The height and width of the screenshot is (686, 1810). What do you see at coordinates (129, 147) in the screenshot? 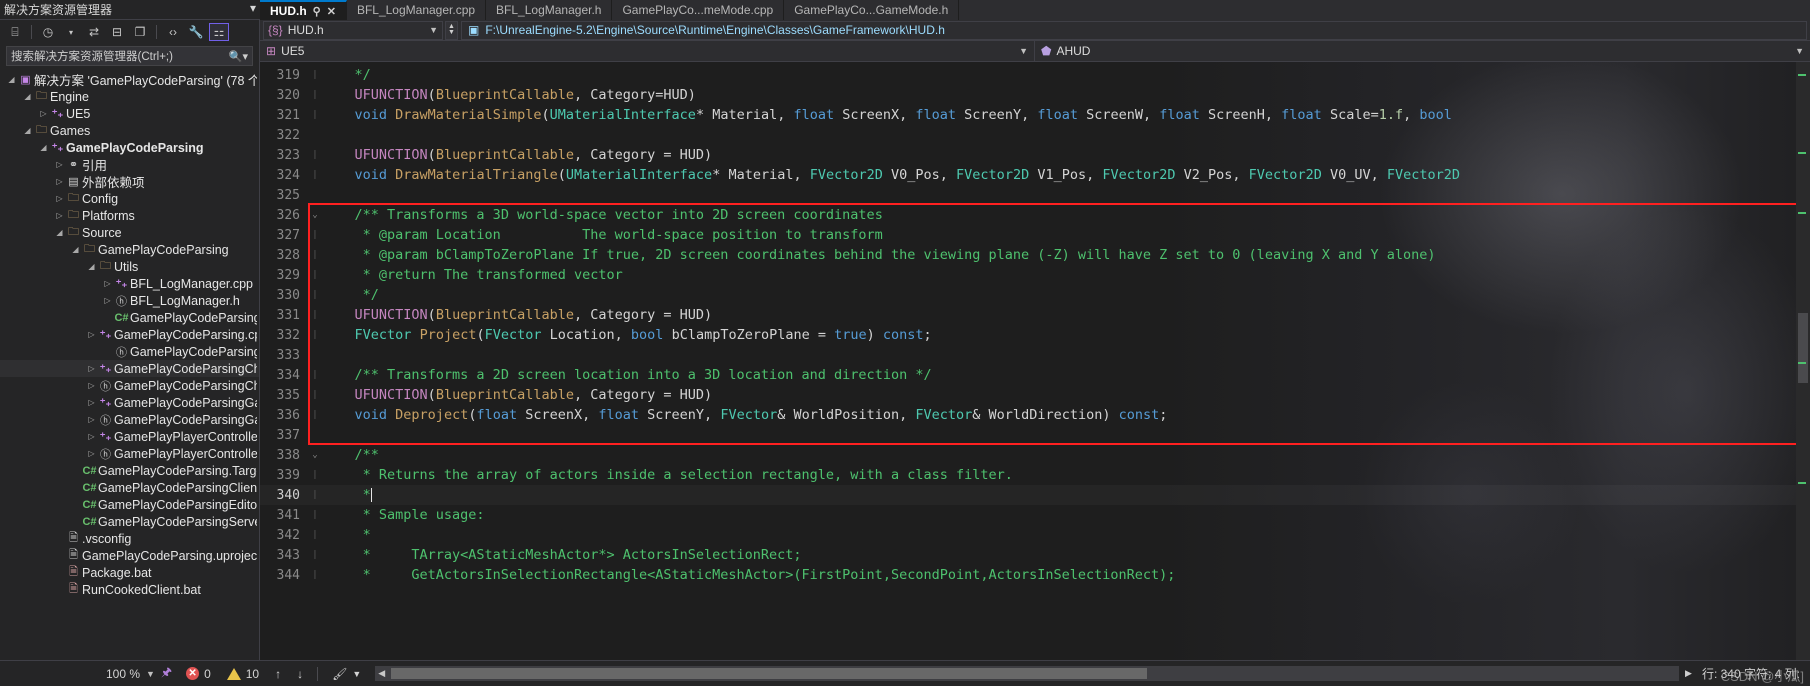
I see `tree-item: ◢ ⁺₊ GamePlayCodeParsing` at bounding box center [129, 147].